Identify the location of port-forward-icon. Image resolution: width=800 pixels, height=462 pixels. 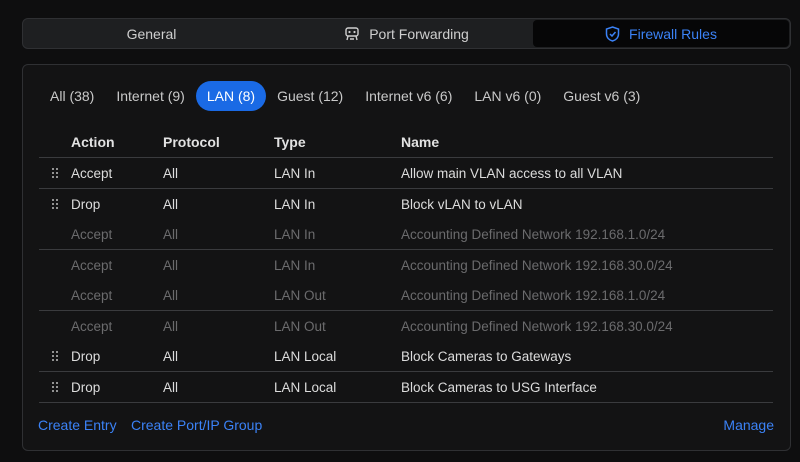
(352, 33).